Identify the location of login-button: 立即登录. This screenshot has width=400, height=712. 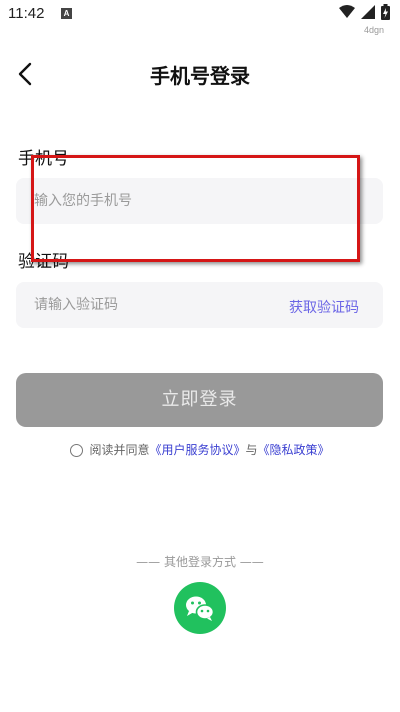
(199, 400).